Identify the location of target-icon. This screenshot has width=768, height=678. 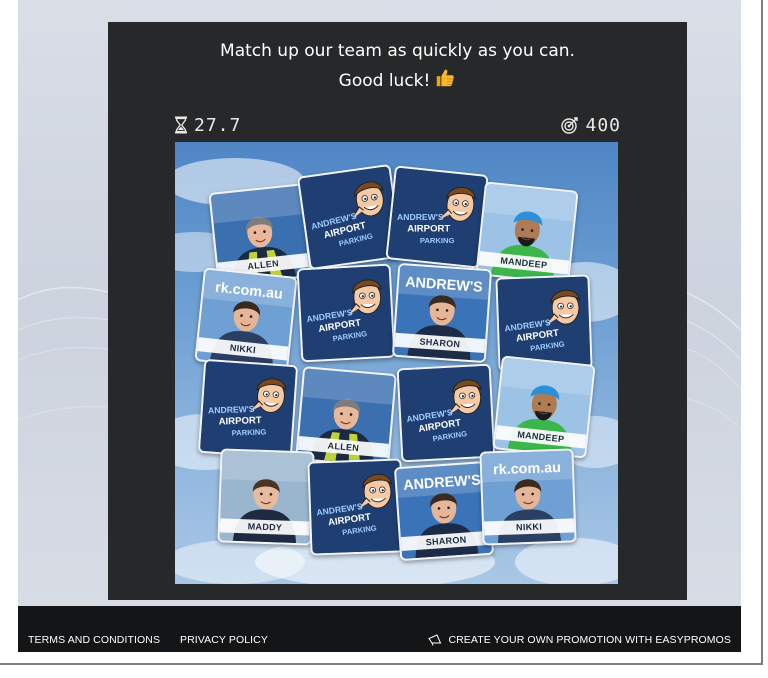
(570, 125).